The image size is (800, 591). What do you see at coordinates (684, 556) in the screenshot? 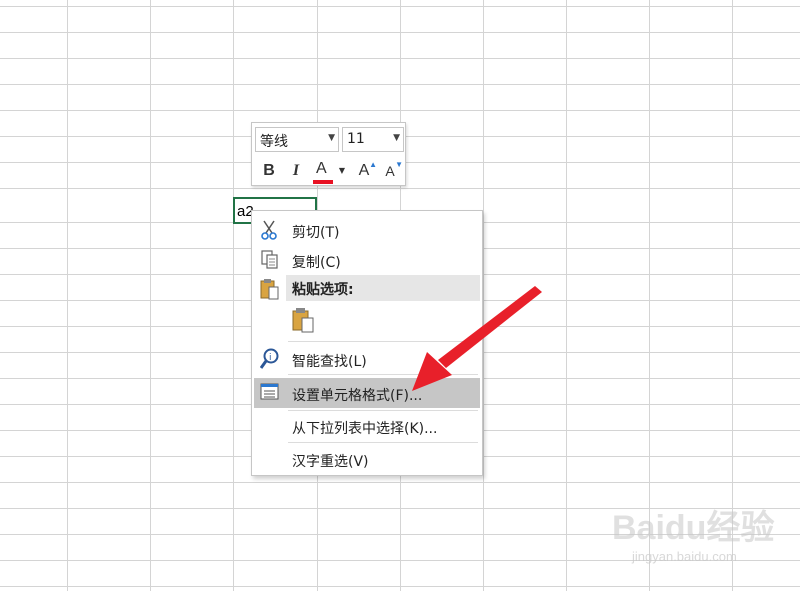
I see `watermark-url: jingyan.baidu.com` at bounding box center [684, 556].